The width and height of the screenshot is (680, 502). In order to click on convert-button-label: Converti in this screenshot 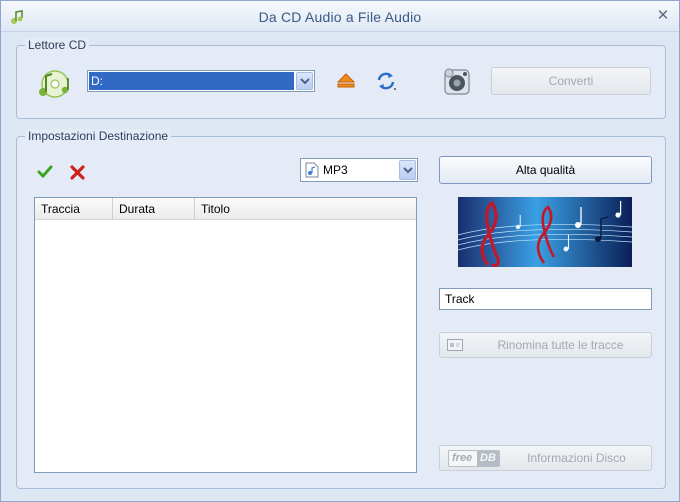, I will do `click(571, 81)`.